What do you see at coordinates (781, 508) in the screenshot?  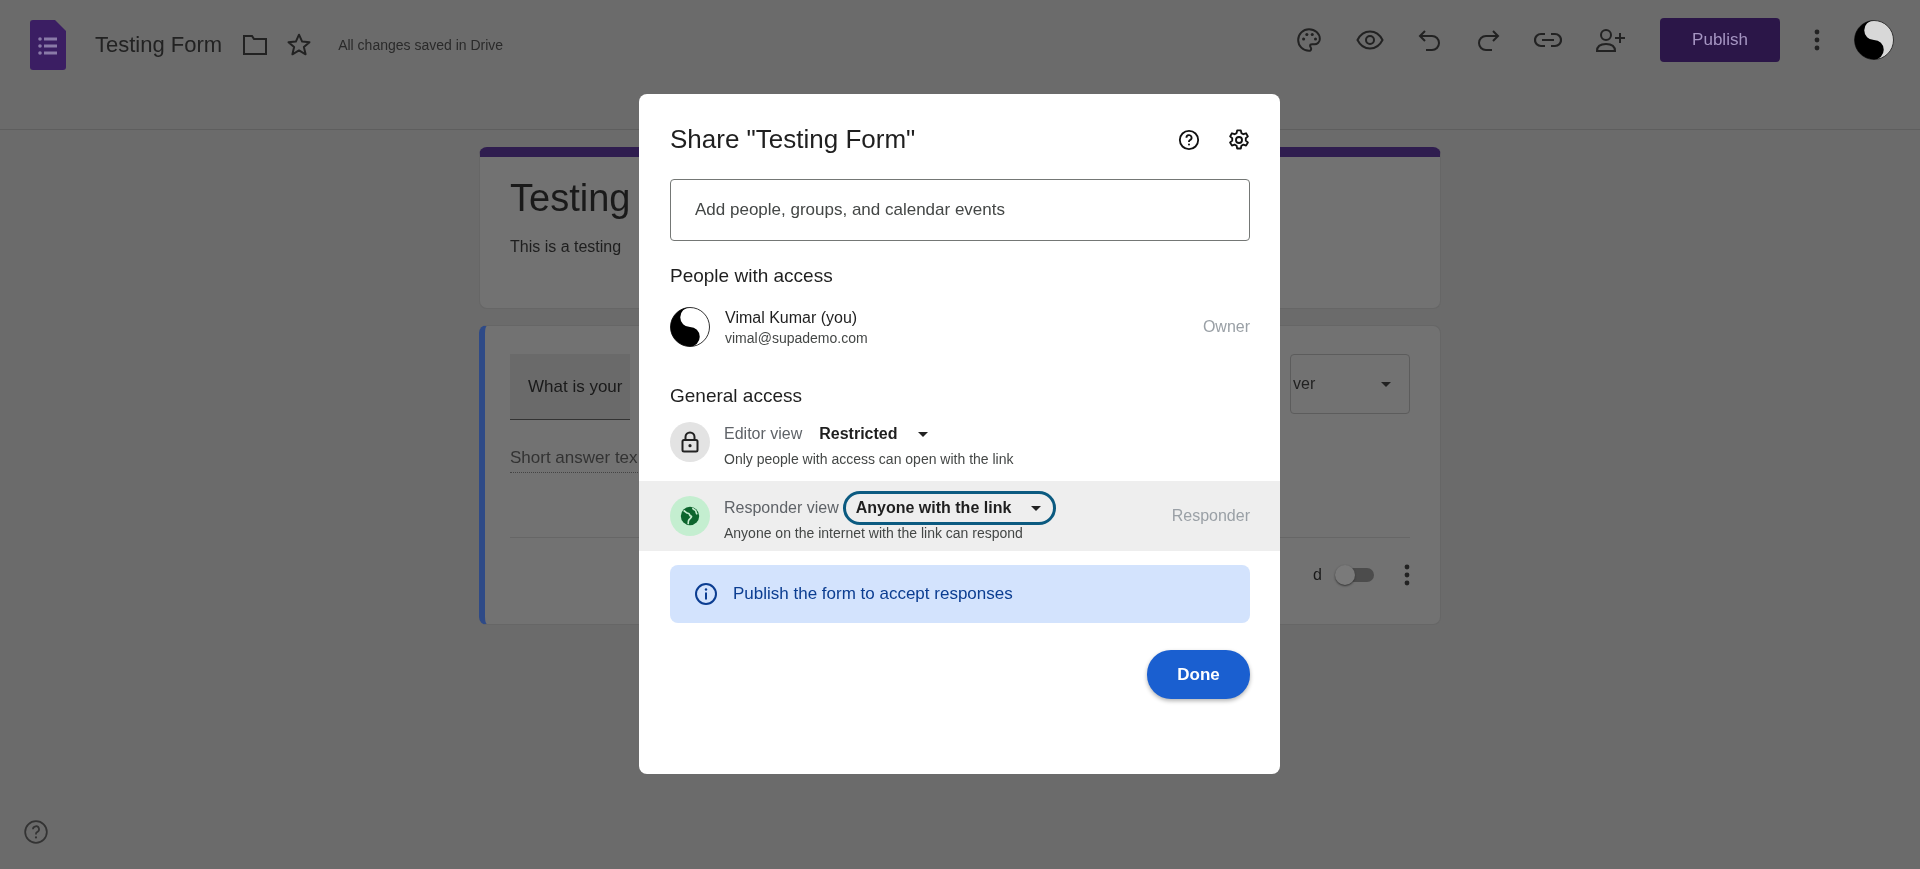 I see `access-label: Responder view` at bounding box center [781, 508].